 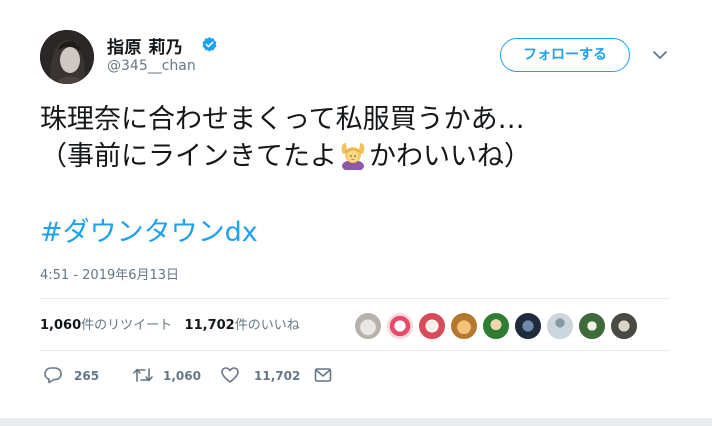 What do you see at coordinates (151, 66) in the screenshot?
I see `author-handle: @345__chan` at bounding box center [151, 66].